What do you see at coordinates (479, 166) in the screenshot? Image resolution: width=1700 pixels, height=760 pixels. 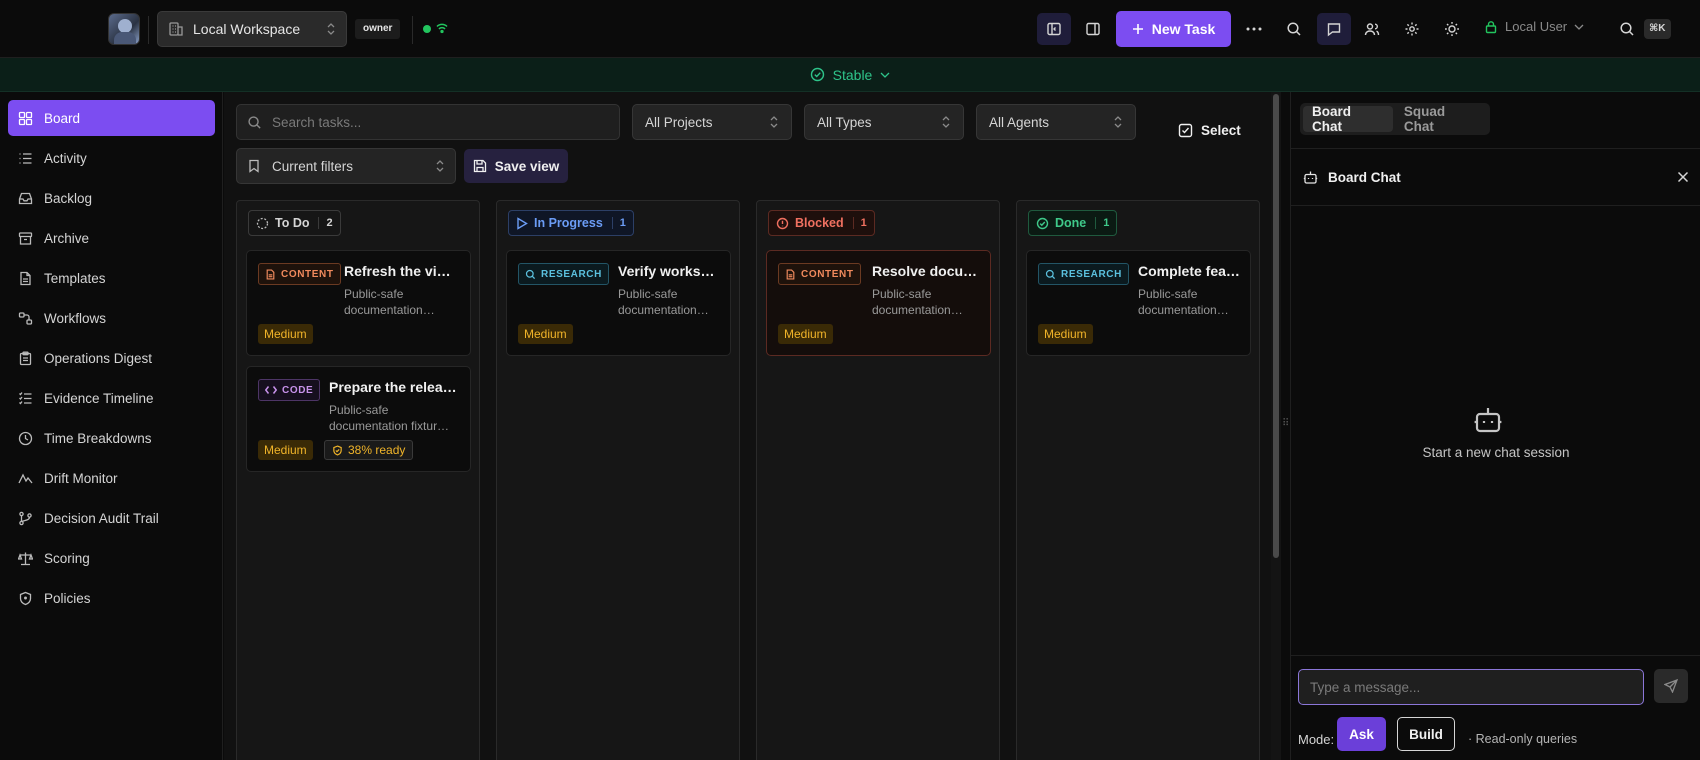 I see `save-icon` at bounding box center [479, 166].